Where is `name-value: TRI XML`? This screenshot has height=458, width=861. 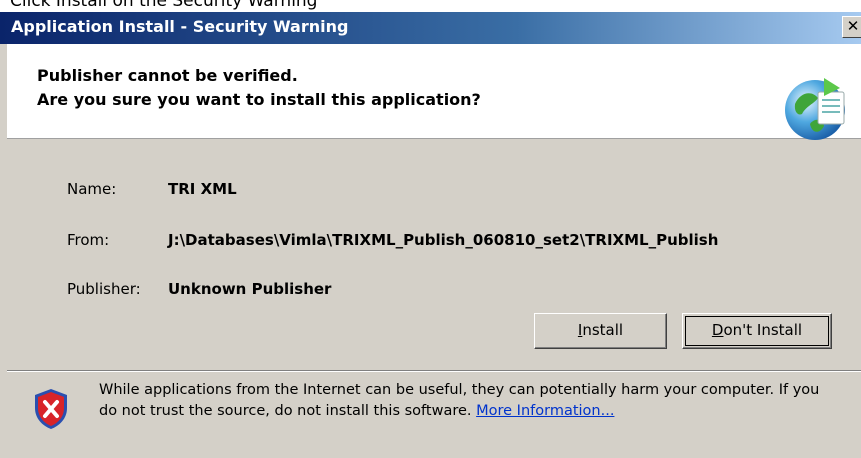 name-value: TRI XML is located at coordinates (202, 189).